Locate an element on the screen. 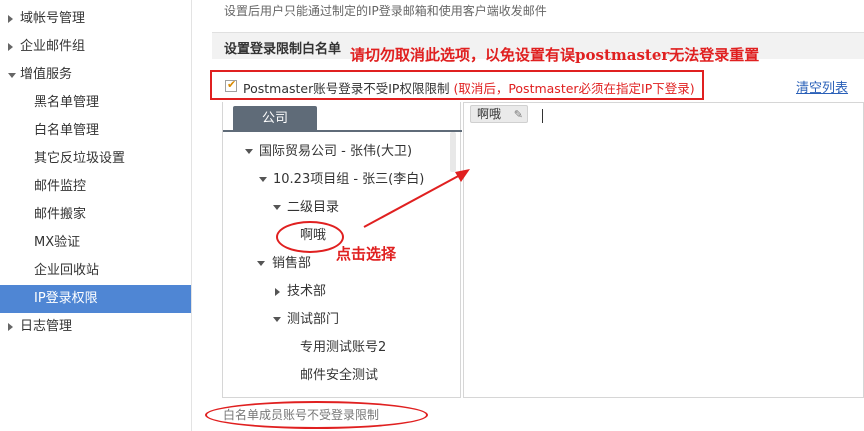 Image resolution: width=864 pixels, height=431 pixels. annotation-ellipse-footer is located at coordinates (316, 415).